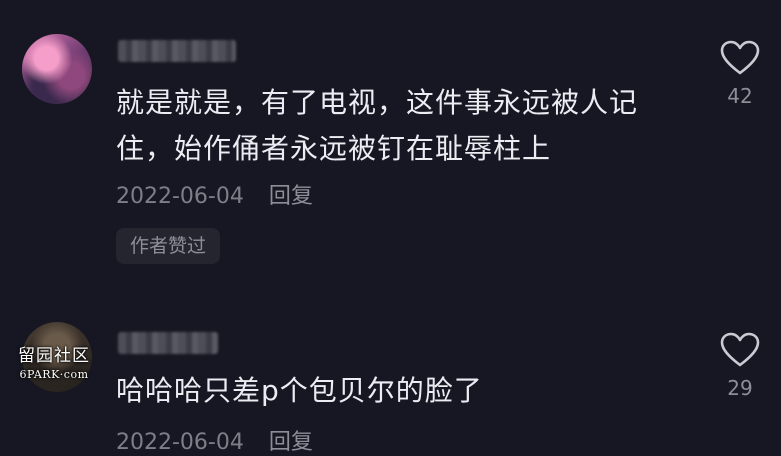 The image size is (781, 456). What do you see at coordinates (54, 374) in the screenshot?
I see `watermark-en: 6PARK·com` at bounding box center [54, 374].